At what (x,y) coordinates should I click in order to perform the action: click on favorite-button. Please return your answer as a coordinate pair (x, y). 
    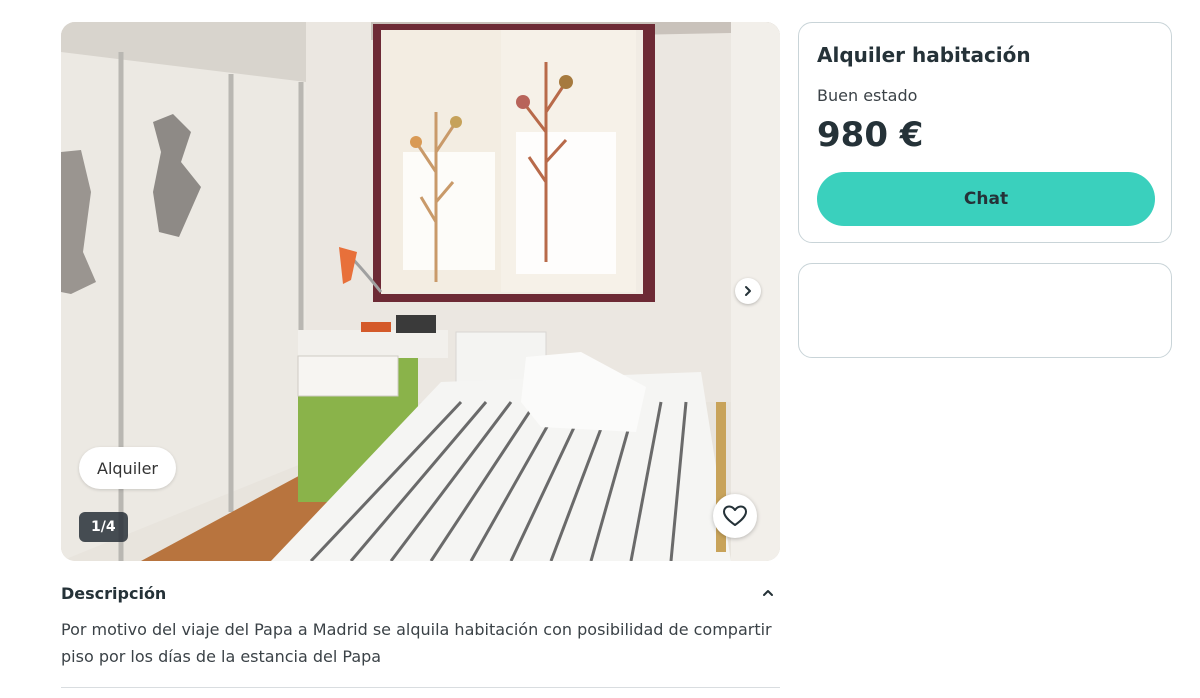
    Looking at the image, I should click on (735, 516).